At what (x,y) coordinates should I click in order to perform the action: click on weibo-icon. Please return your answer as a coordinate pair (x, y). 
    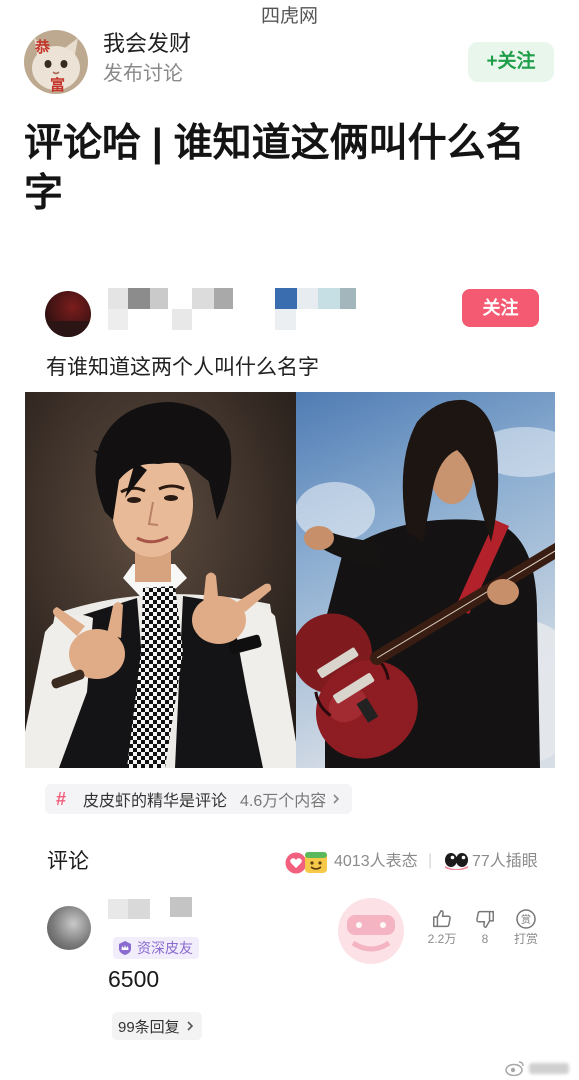
    Looking at the image, I should click on (514, 1068).